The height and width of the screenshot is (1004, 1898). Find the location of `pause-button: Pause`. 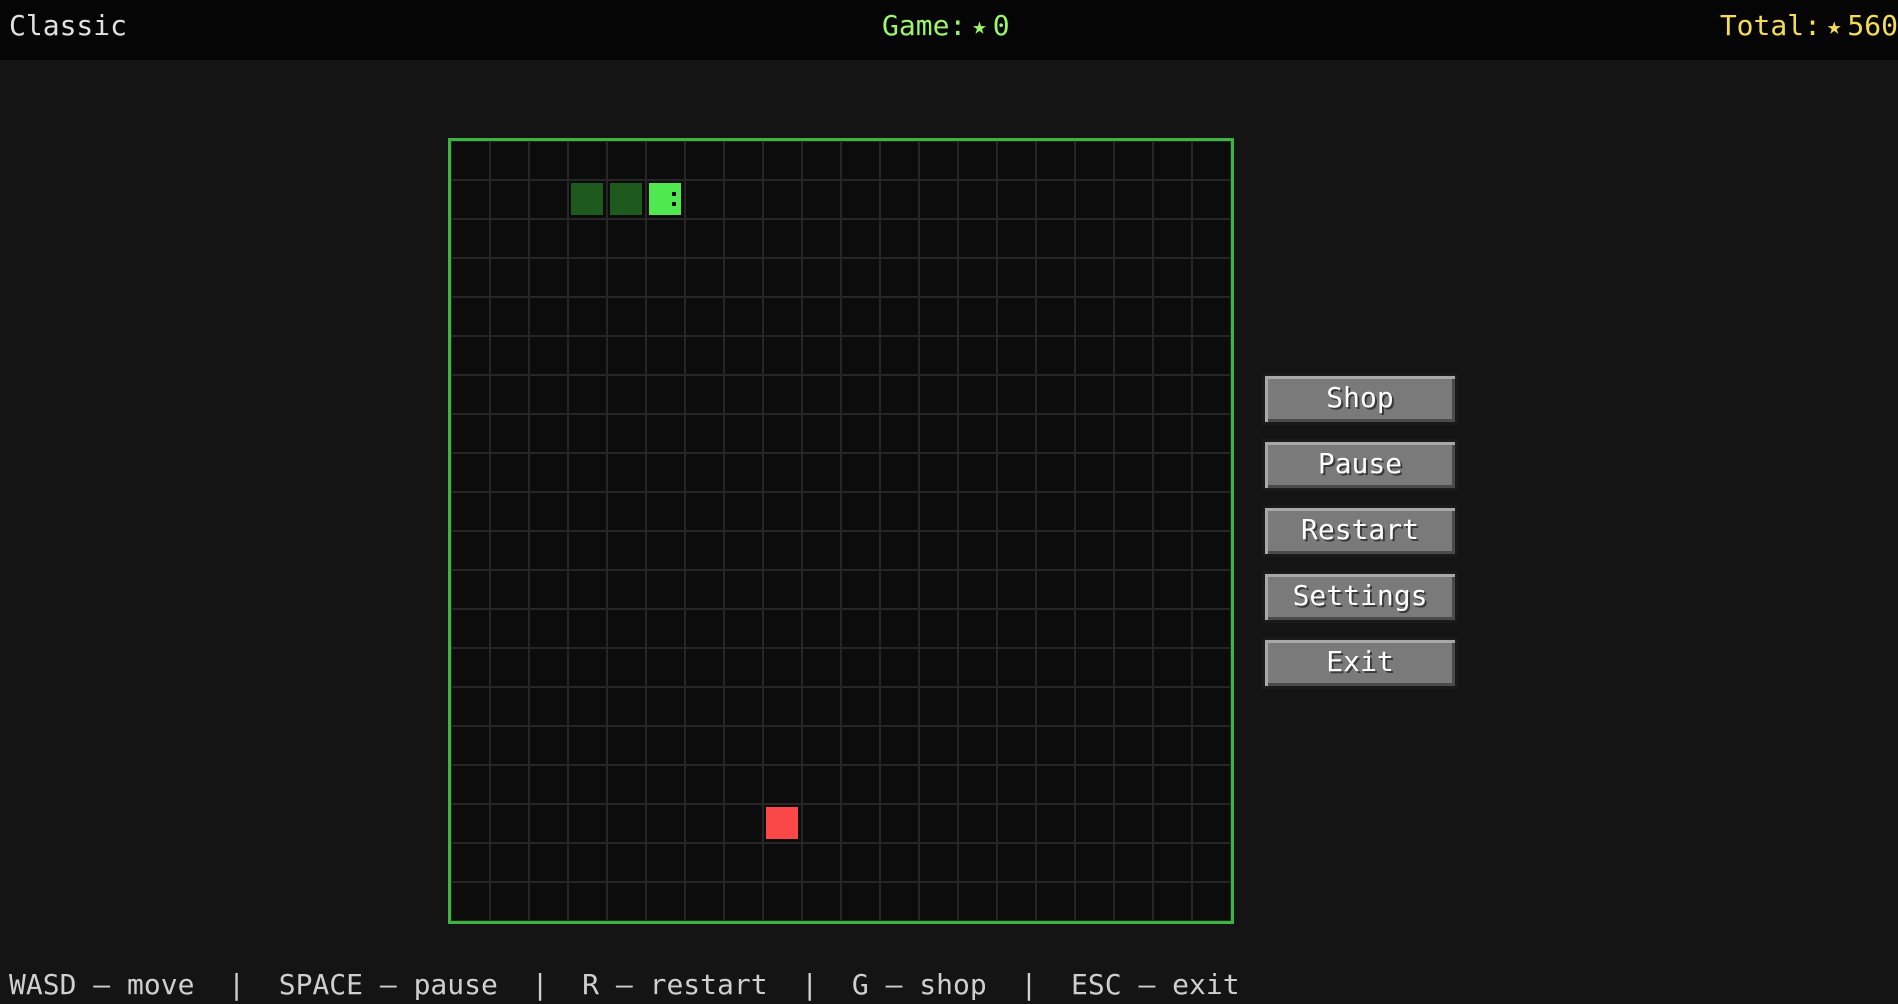

pause-button: Pause is located at coordinates (1360, 465).